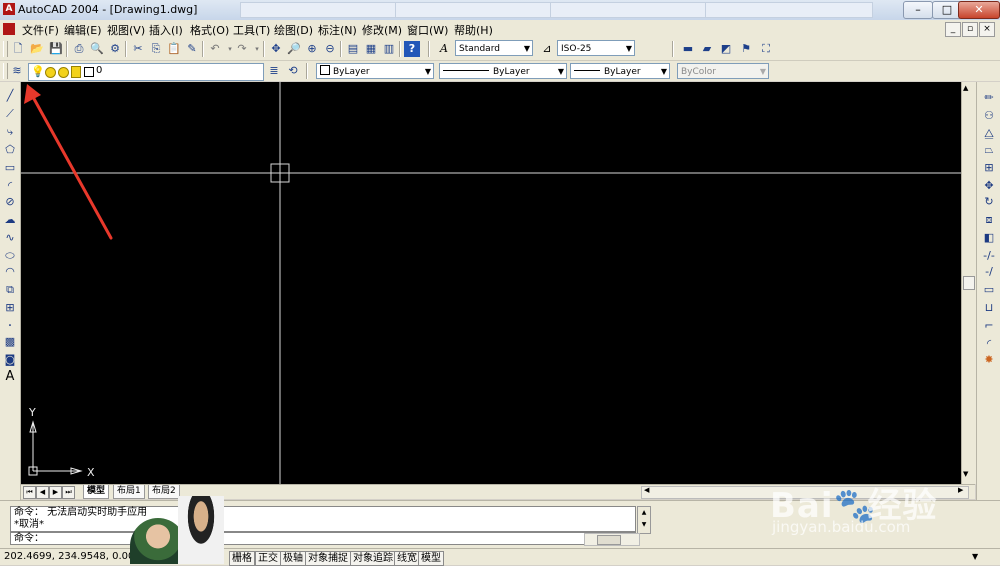 The height and width of the screenshot is (566, 1000). Describe the element at coordinates (353, 49) in the screenshot. I see `properties-icon: ▤` at that location.